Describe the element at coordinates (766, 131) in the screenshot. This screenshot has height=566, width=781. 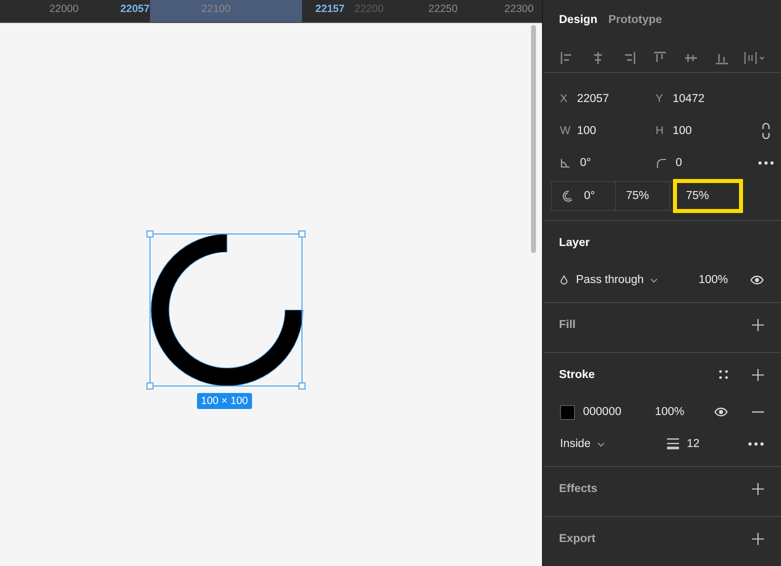
I see `constrain-icon` at that location.